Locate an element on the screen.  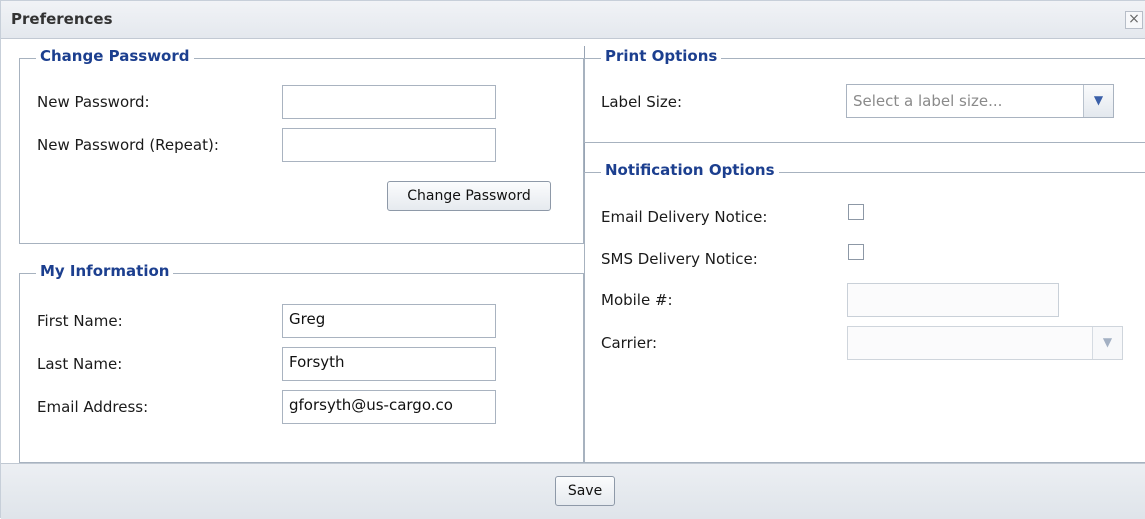
label-size-select: Select a label size... ▼ is located at coordinates (980, 101).